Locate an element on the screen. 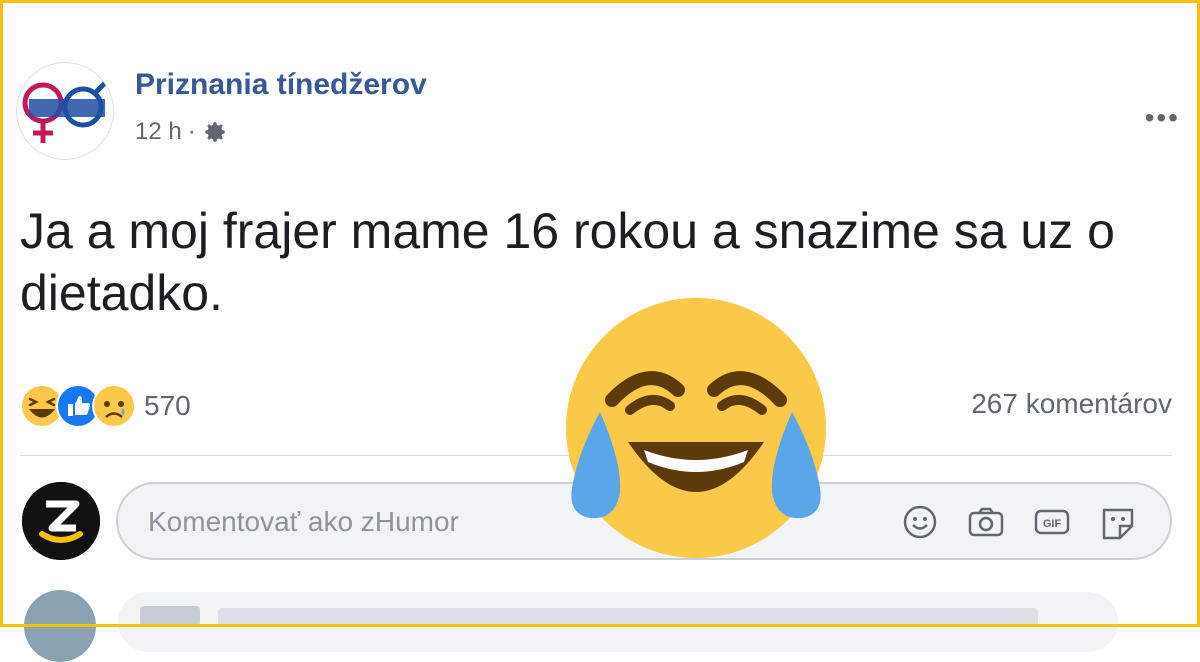  user-avatar is located at coordinates (61, 521).